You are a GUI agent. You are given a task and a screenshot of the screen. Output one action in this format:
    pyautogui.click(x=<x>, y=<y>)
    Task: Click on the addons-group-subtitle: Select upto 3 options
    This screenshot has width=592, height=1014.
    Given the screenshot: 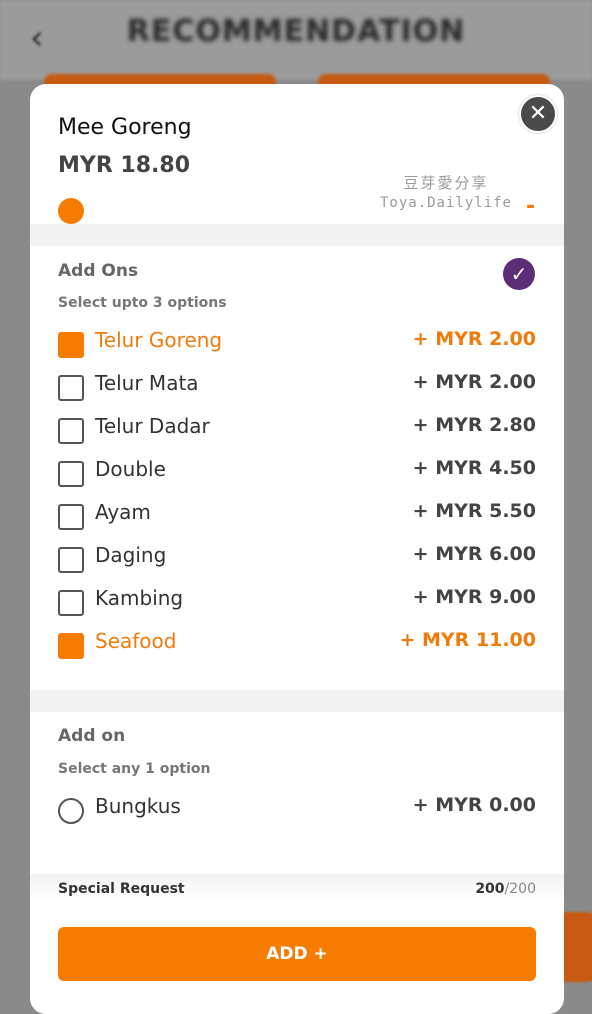 What is the action you would take?
    pyautogui.click(x=142, y=303)
    